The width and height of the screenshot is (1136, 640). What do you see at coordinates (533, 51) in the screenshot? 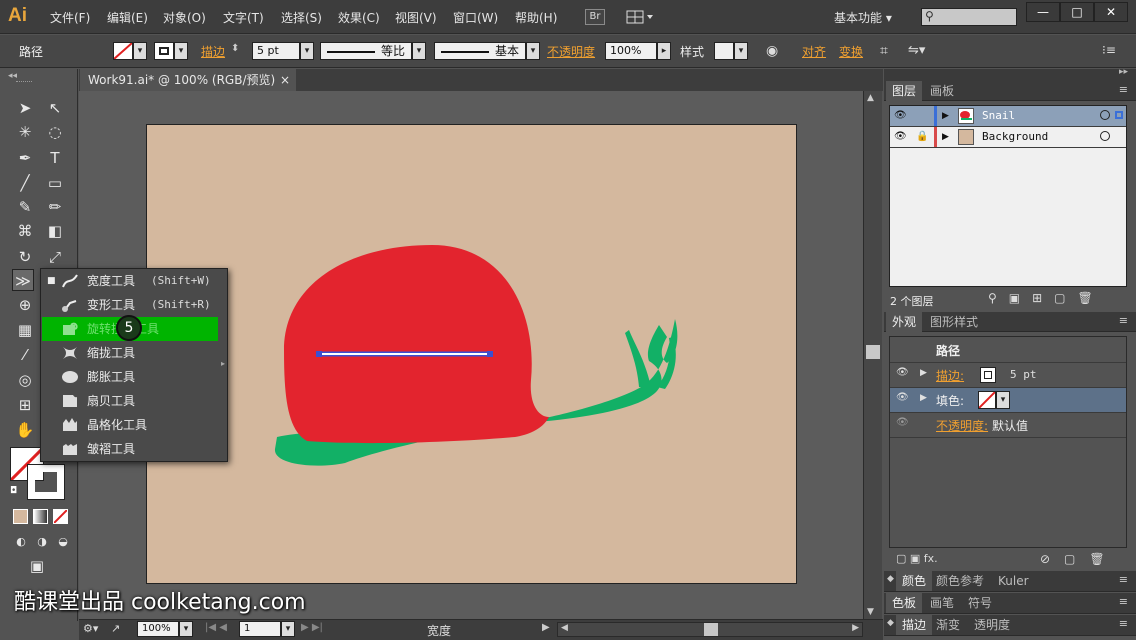
I see `brush-dropdown: ▾` at bounding box center [533, 51].